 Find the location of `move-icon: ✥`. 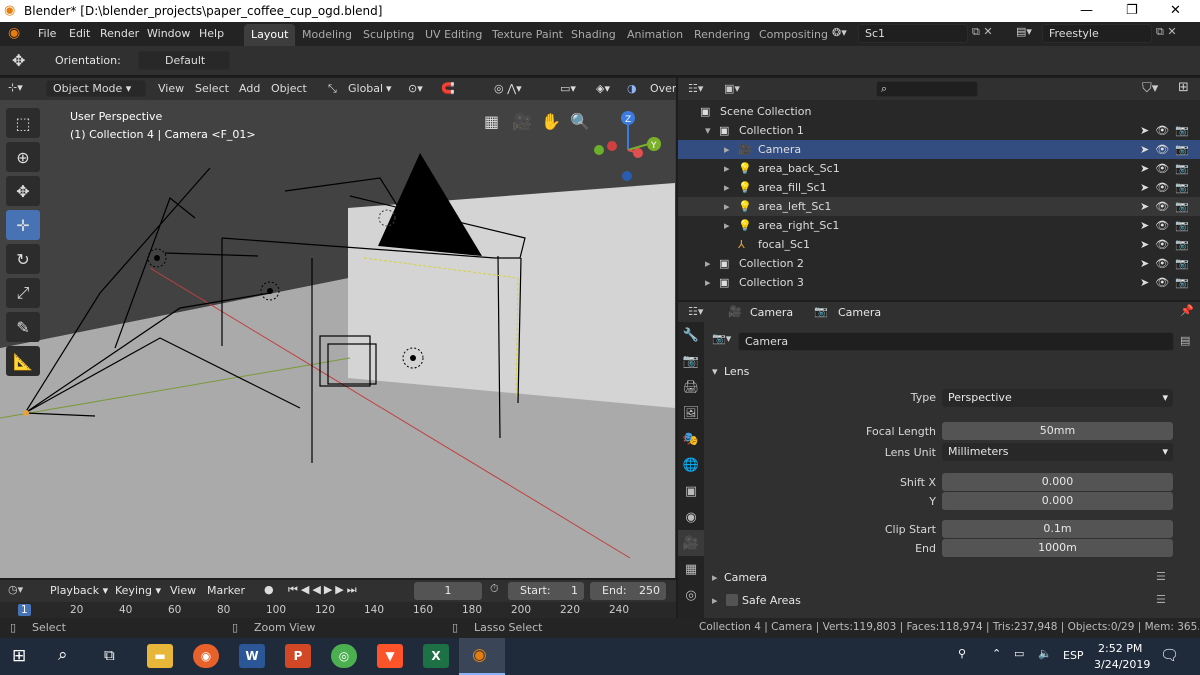

move-icon: ✥ is located at coordinates (23, 191).